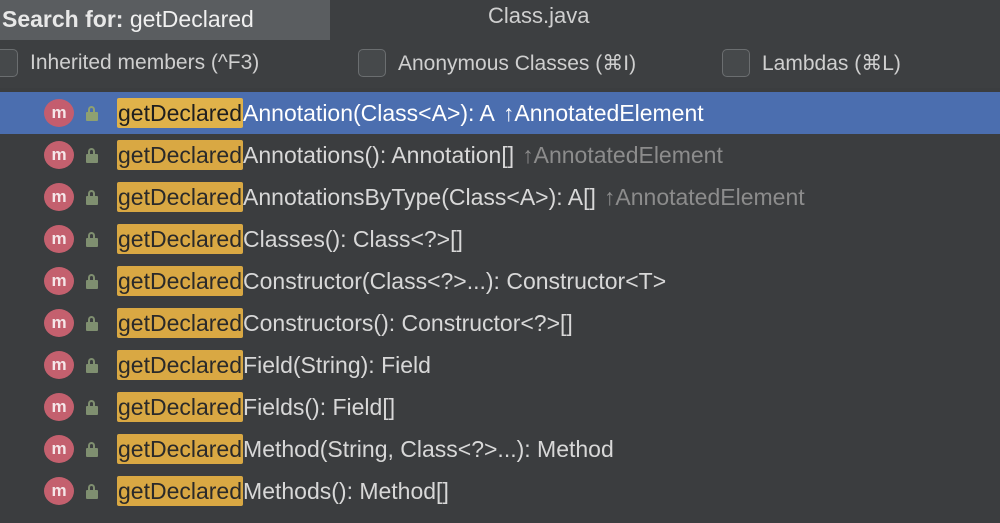 This screenshot has width=1000, height=523. What do you see at coordinates (353, 238) in the screenshot?
I see `signature-rest: Classes(): Class<?>[]` at bounding box center [353, 238].